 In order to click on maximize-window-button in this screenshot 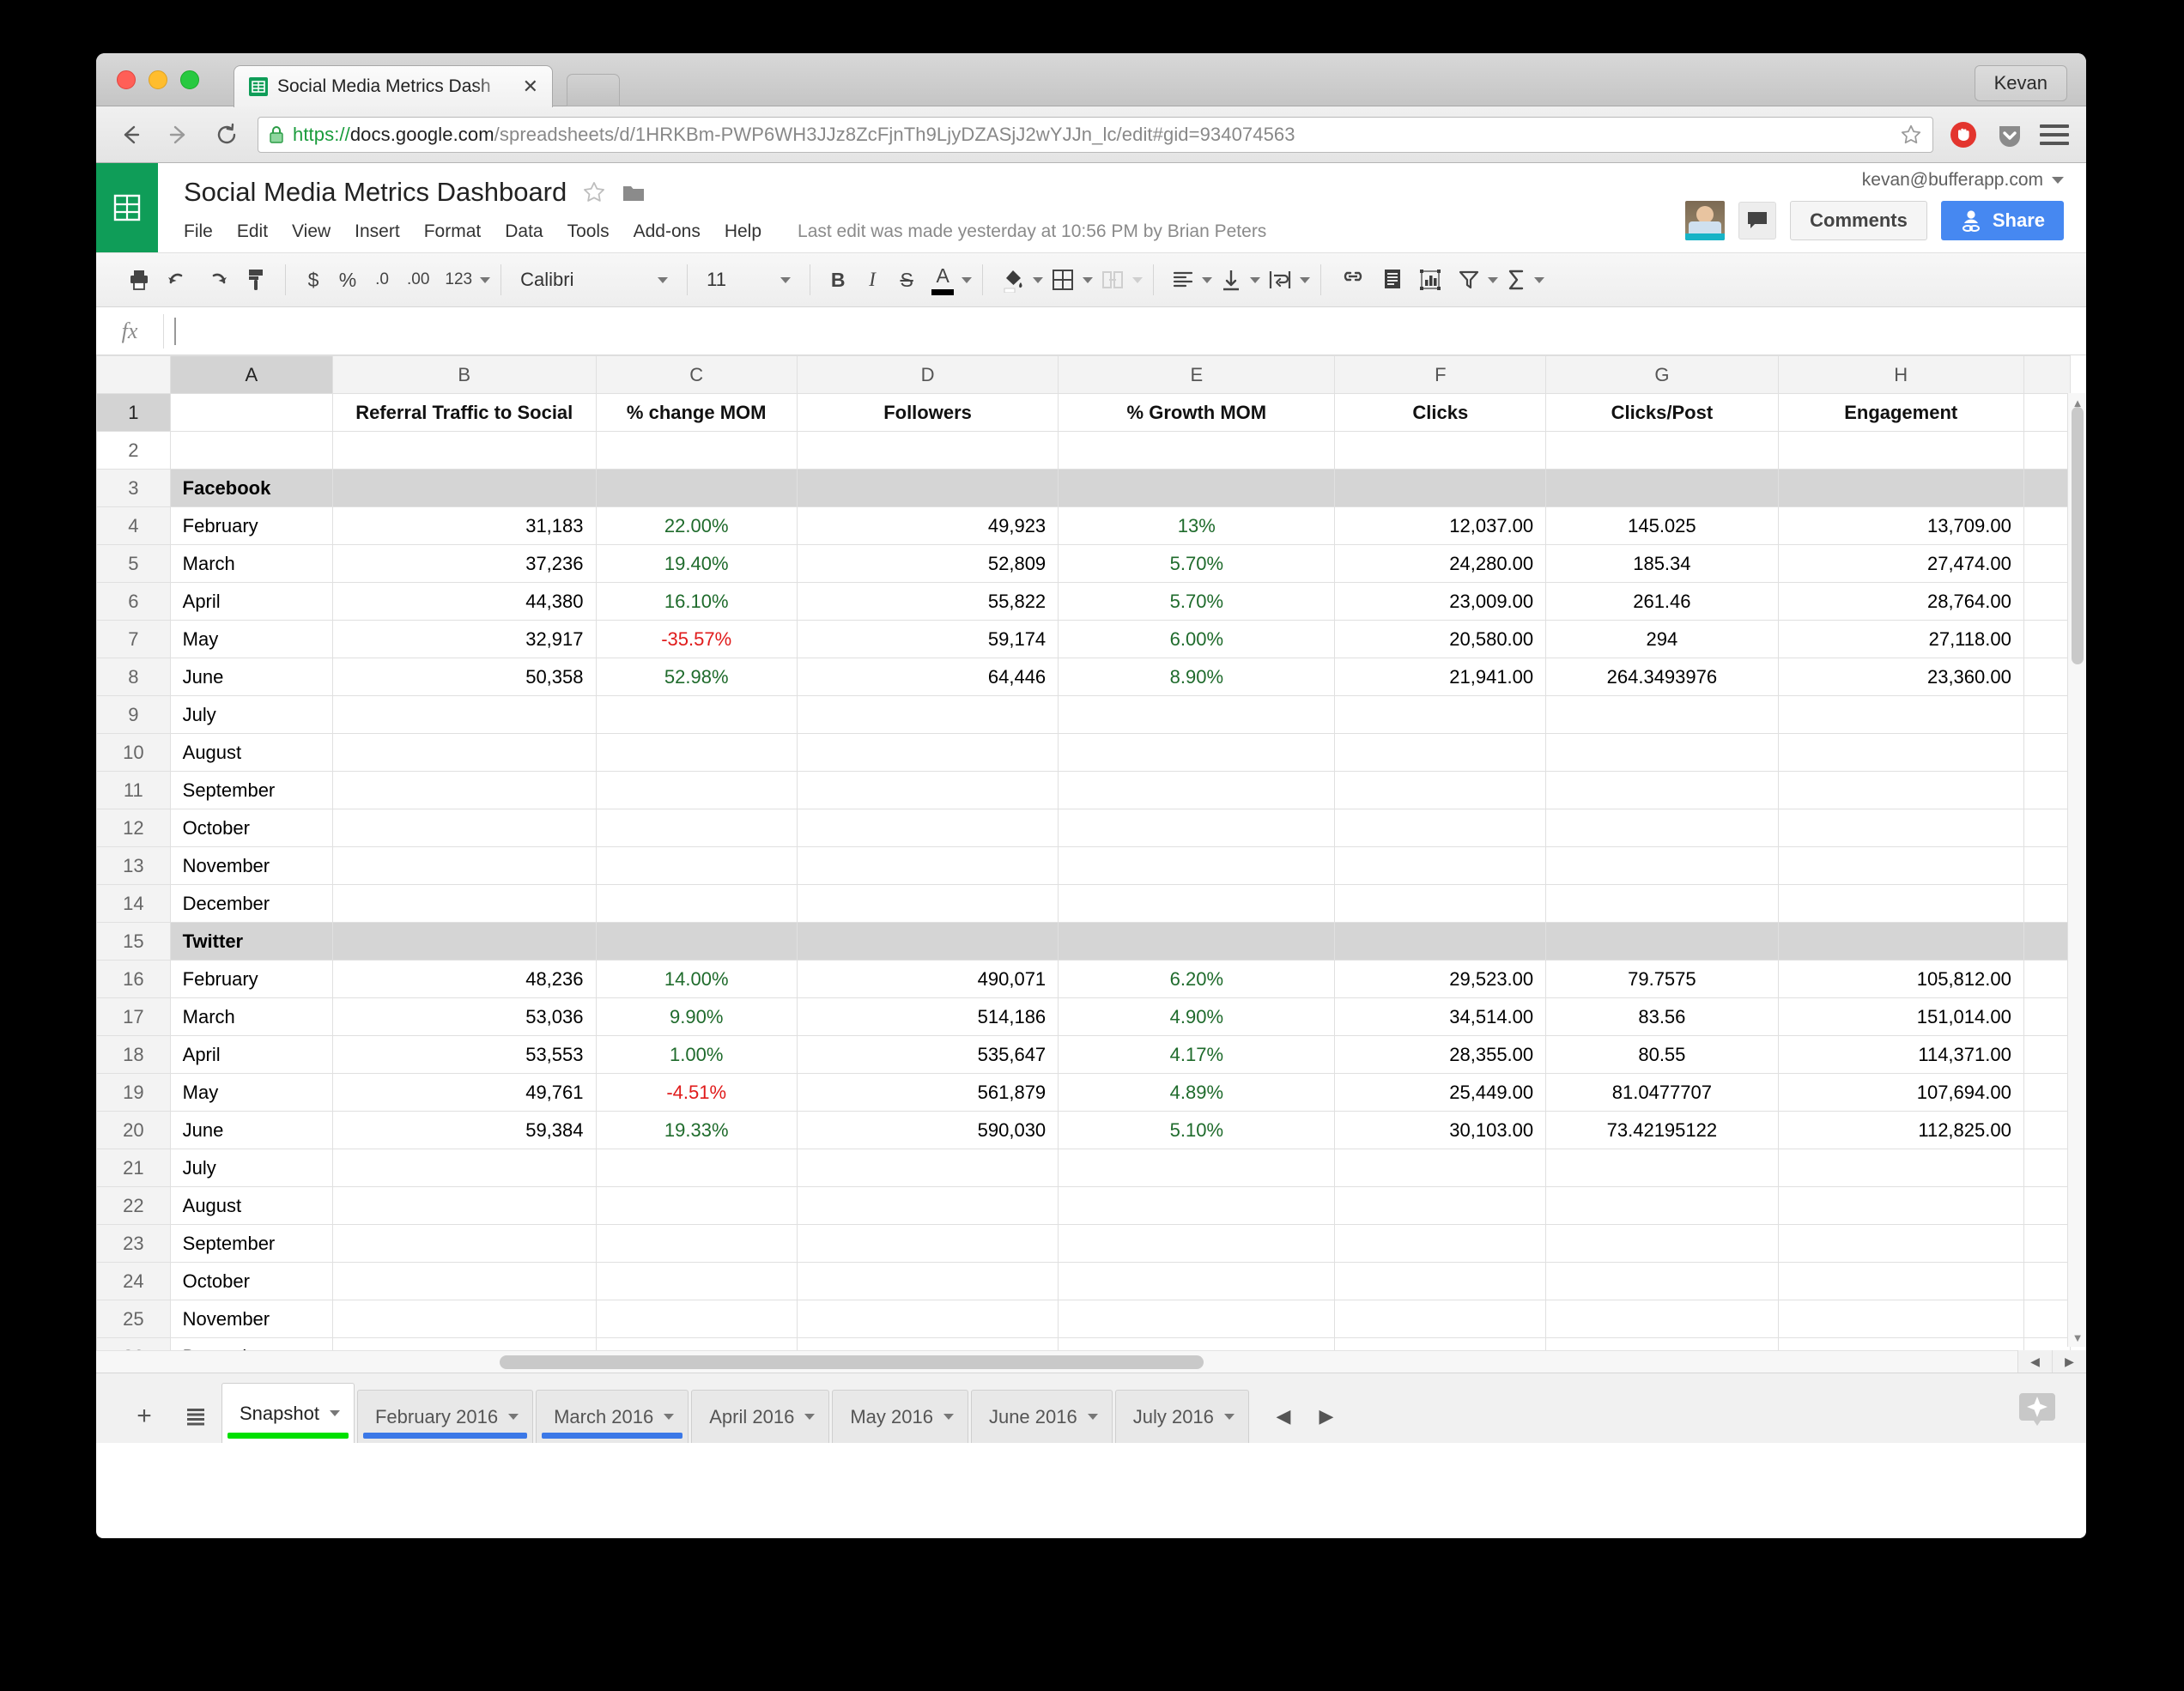, I will do `click(190, 79)`.